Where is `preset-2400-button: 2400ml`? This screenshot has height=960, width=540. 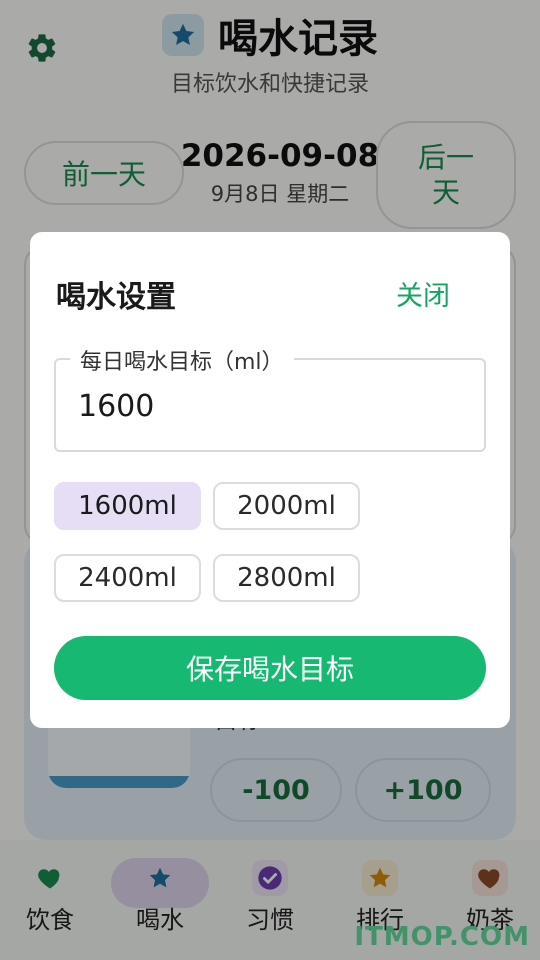
preset-2400-button: 2400ml is located at coordinates (127, 578).